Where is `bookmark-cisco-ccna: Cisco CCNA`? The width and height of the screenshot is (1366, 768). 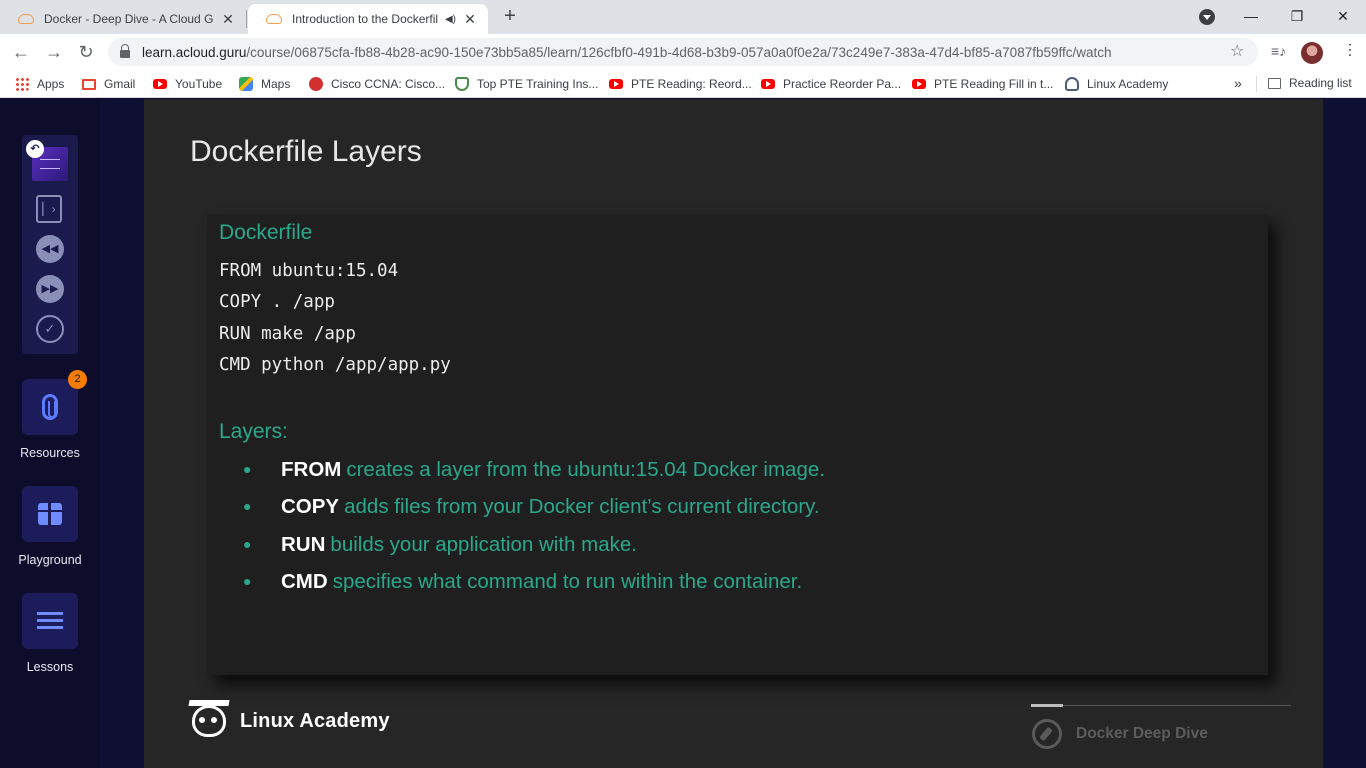
bookmark-cisco-ccna: Cisco CCNA is located at coordinates (377, 84).